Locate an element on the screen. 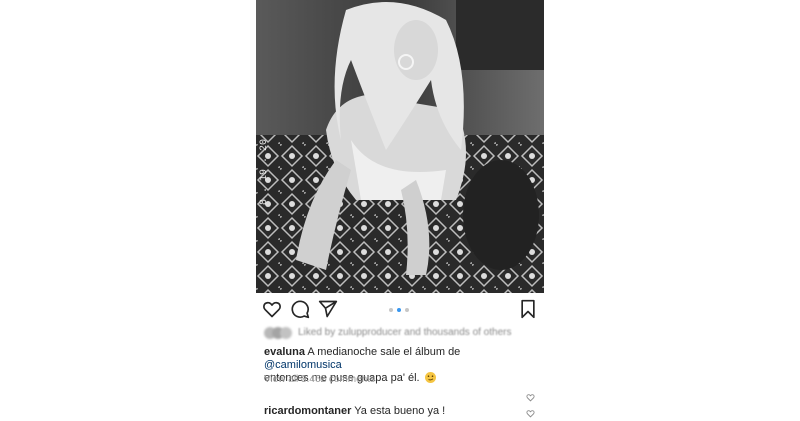 This screenshot has width=800, height=421. view-all-comments-link: View all 3.462 comments is located at coordinates (319, 379).